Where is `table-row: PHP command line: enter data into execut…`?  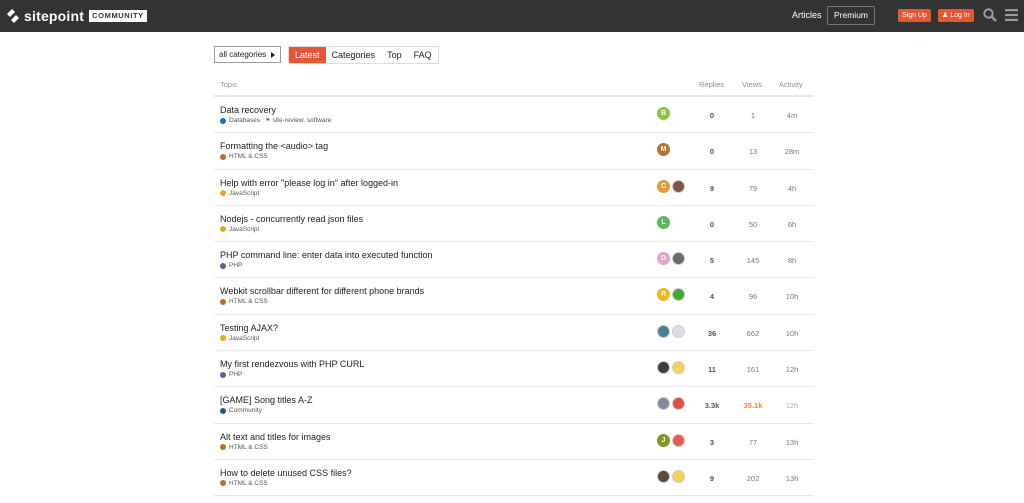
table-row: PHP command line: enter data into execut… is located at coordinates (514, 260).